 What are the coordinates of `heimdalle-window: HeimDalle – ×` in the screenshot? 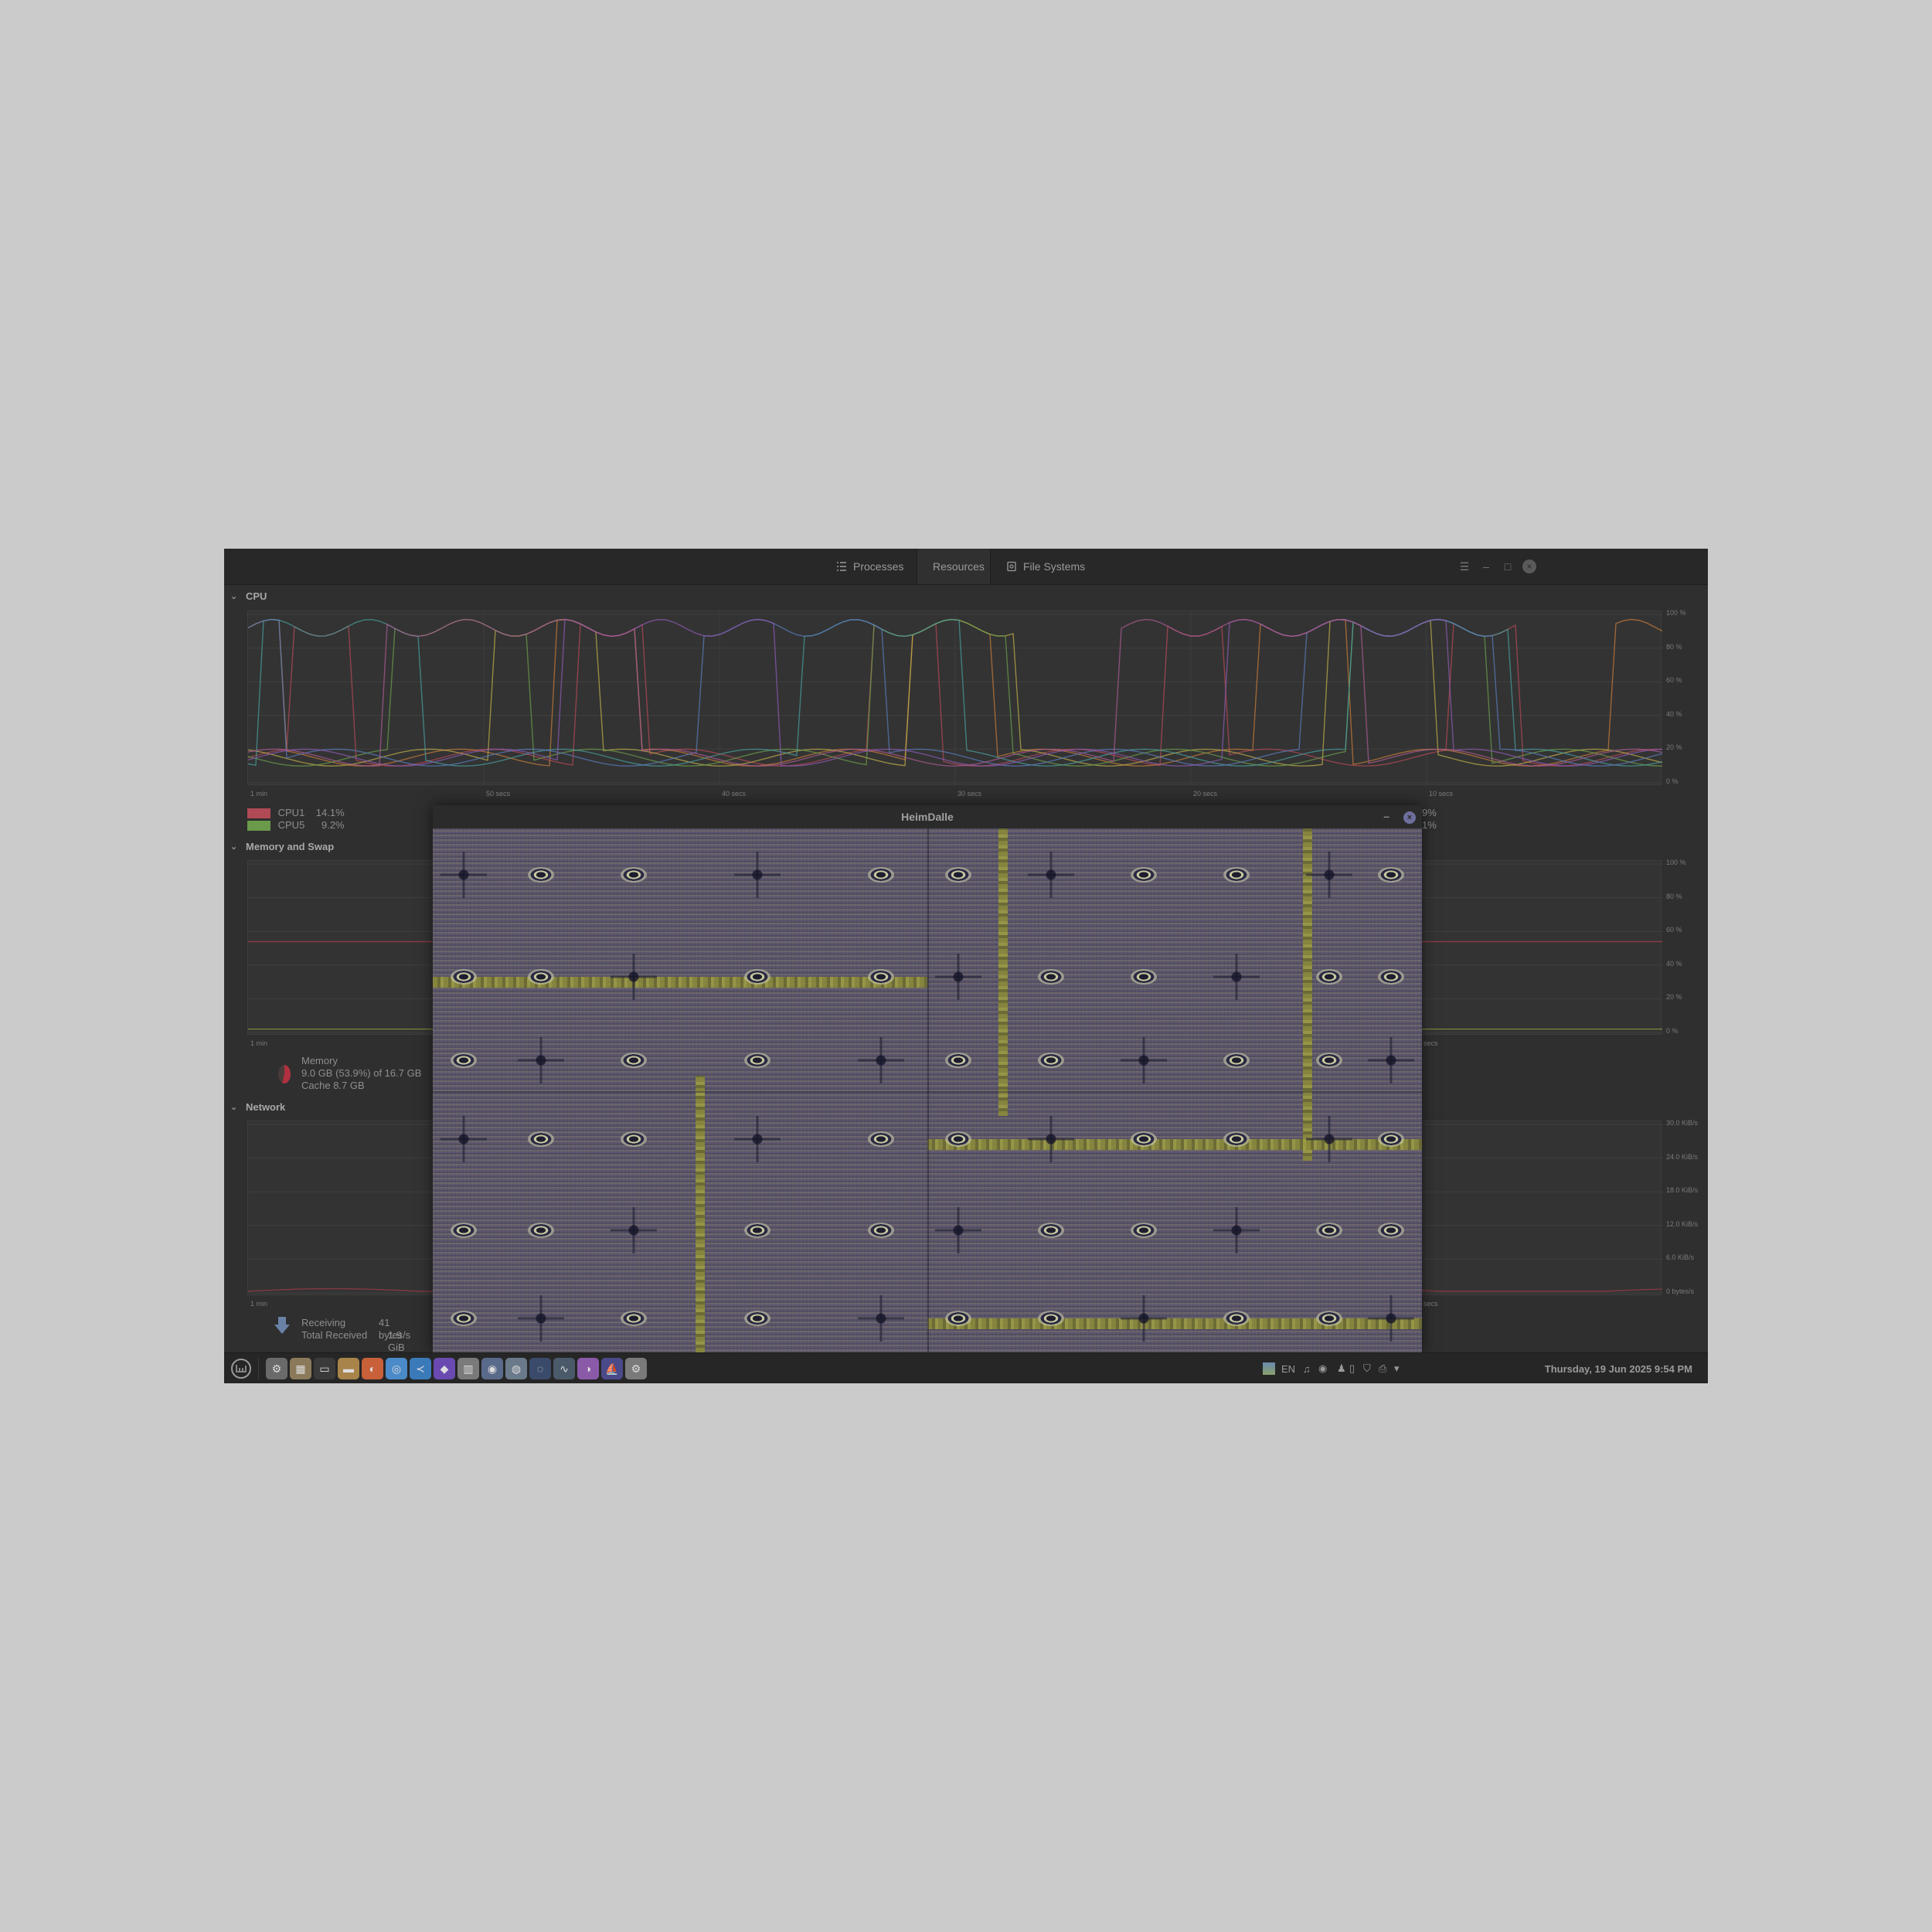 It's located at (928, 1078).